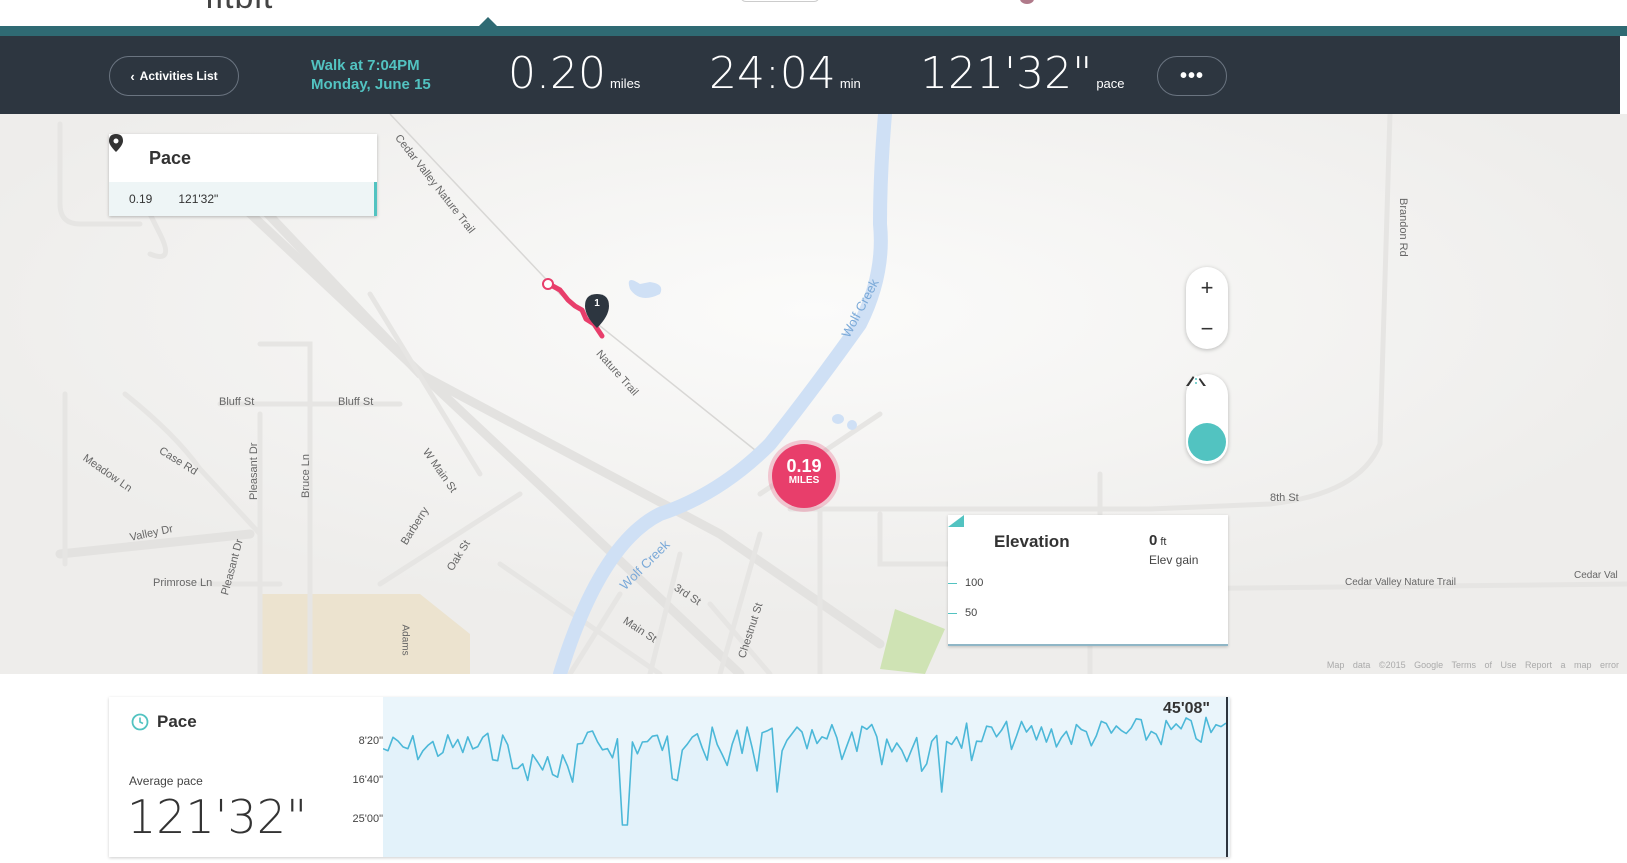 The image size is (1627, 863). I want to click on pace-tick: 16'40", so click(367, 780).